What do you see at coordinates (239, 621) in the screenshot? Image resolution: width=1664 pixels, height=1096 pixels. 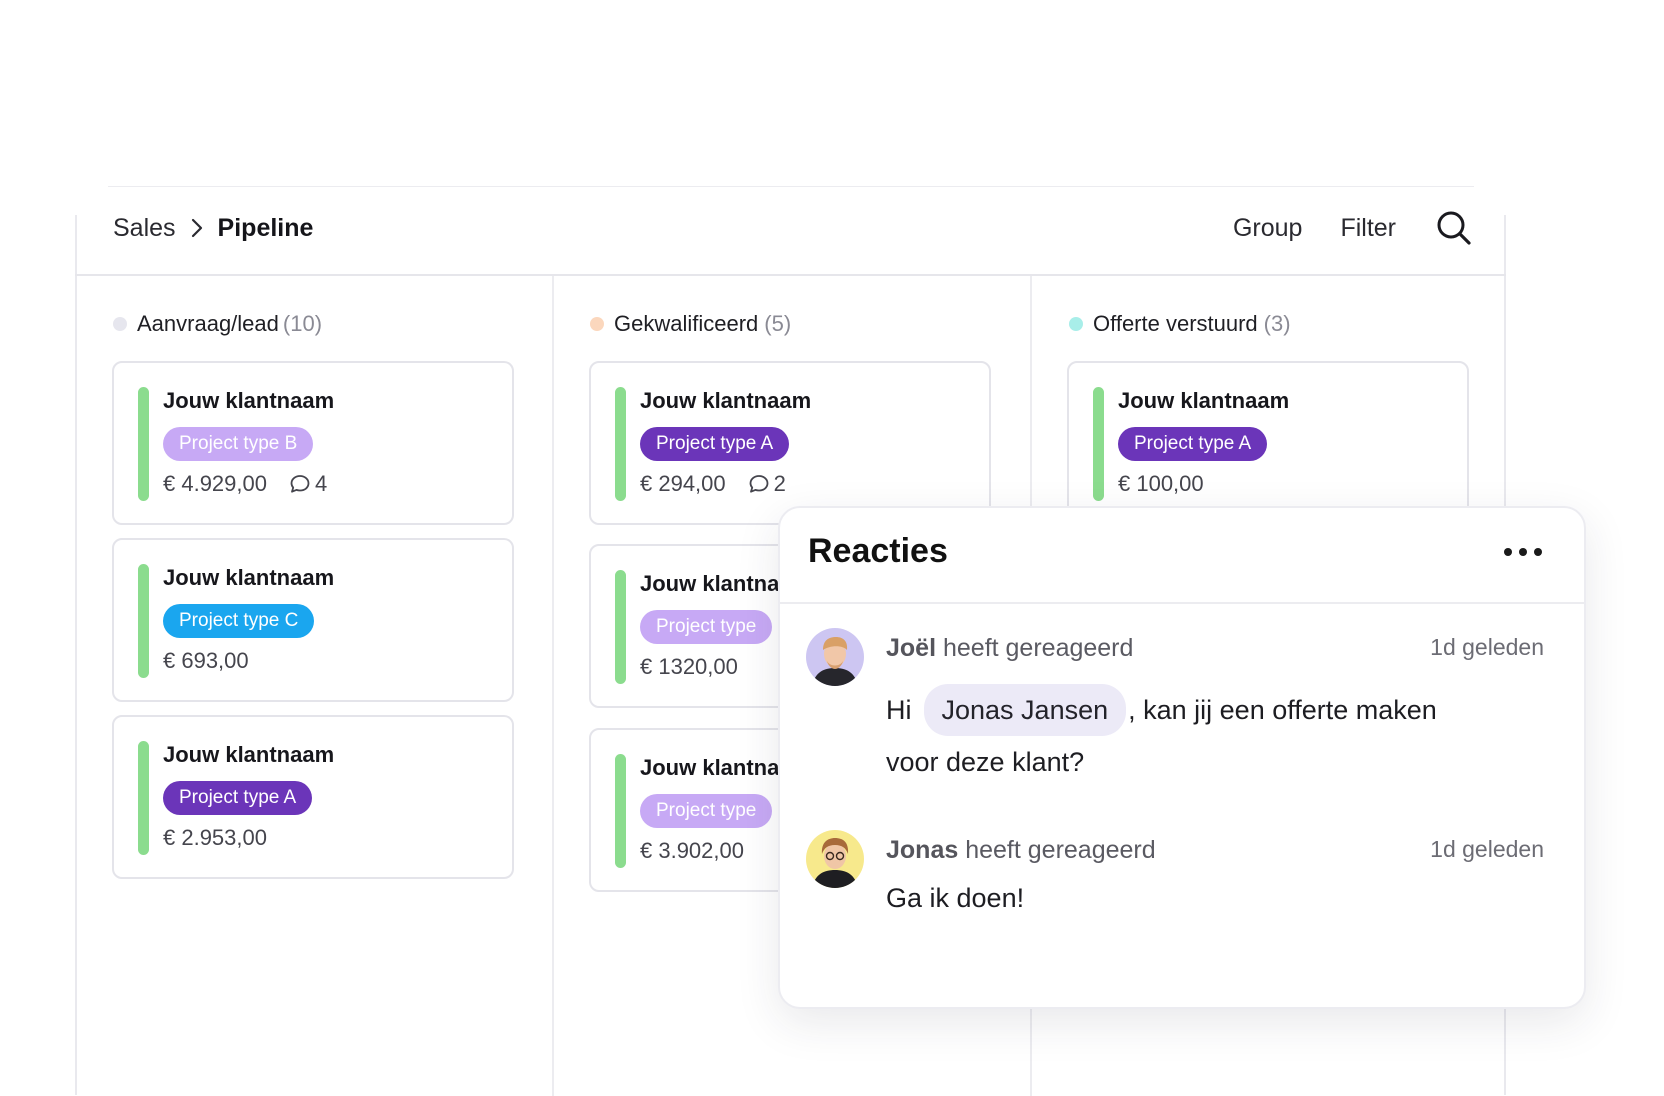 I see `project-type-tag: Project type C` at bounding box center [239, 621].